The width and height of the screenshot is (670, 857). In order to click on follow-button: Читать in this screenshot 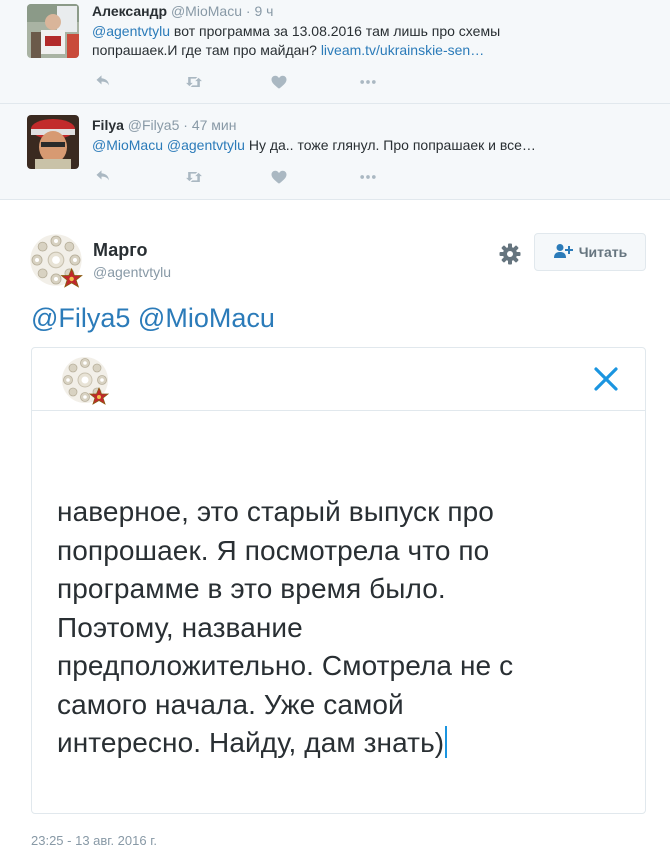, I will do `click(590, 252)`.